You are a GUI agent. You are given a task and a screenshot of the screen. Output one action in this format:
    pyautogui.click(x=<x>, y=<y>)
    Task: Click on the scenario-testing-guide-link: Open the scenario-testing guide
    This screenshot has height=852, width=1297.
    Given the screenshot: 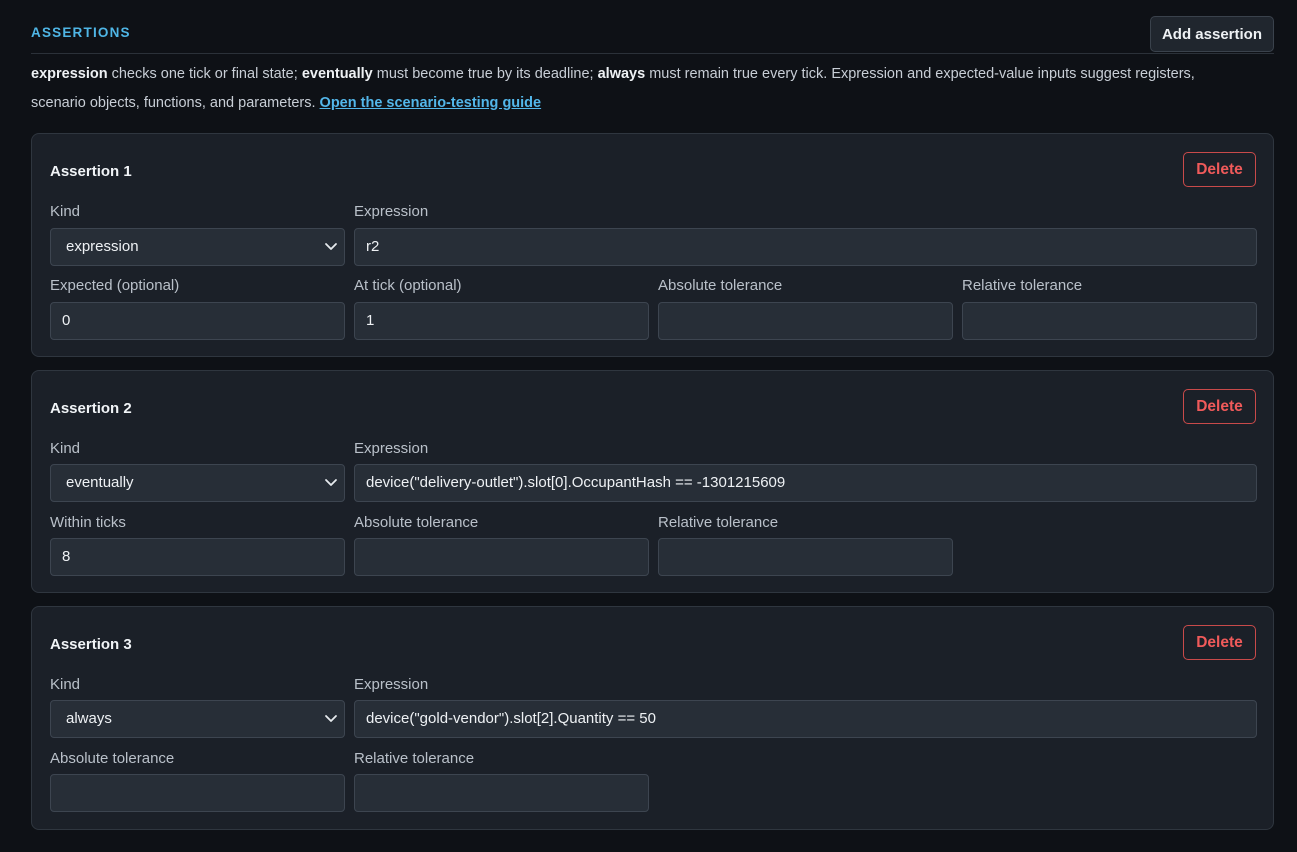 What is the action you would take?
    pyautogui.click(x=431, y=103)
    